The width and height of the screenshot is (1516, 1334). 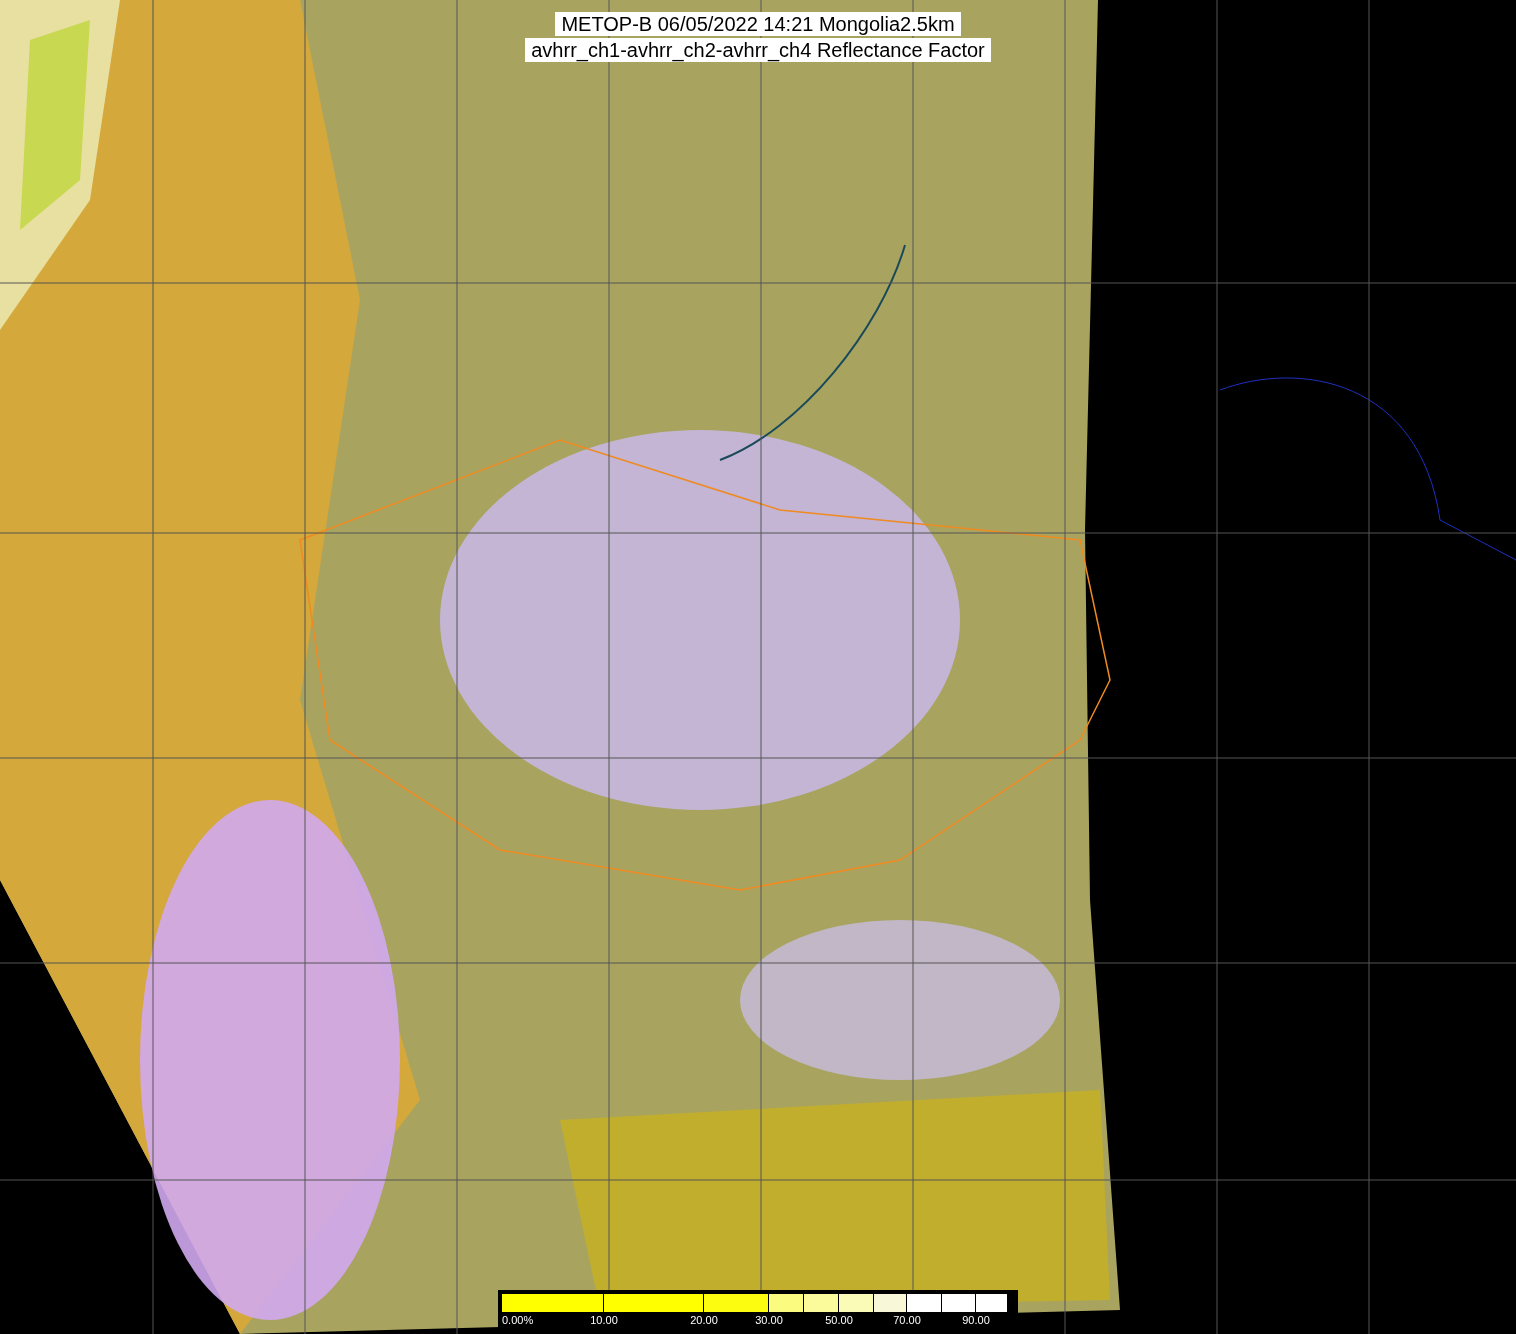 I want to click on tick-label: 50.00, so click(x=839, y=1320).